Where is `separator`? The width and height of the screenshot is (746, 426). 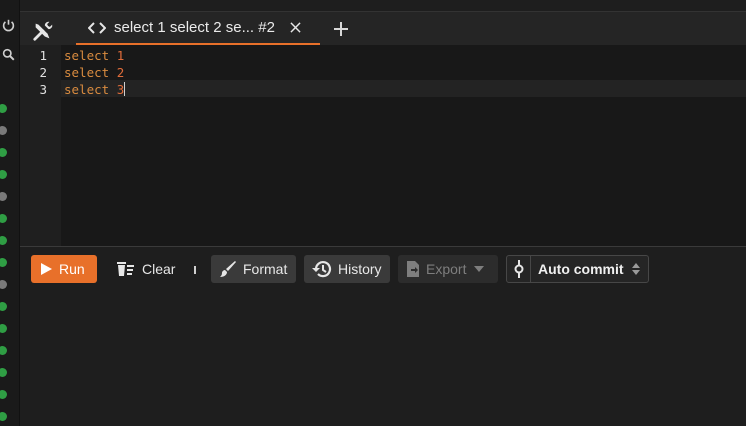
separator is located at coordinates (195, 270).